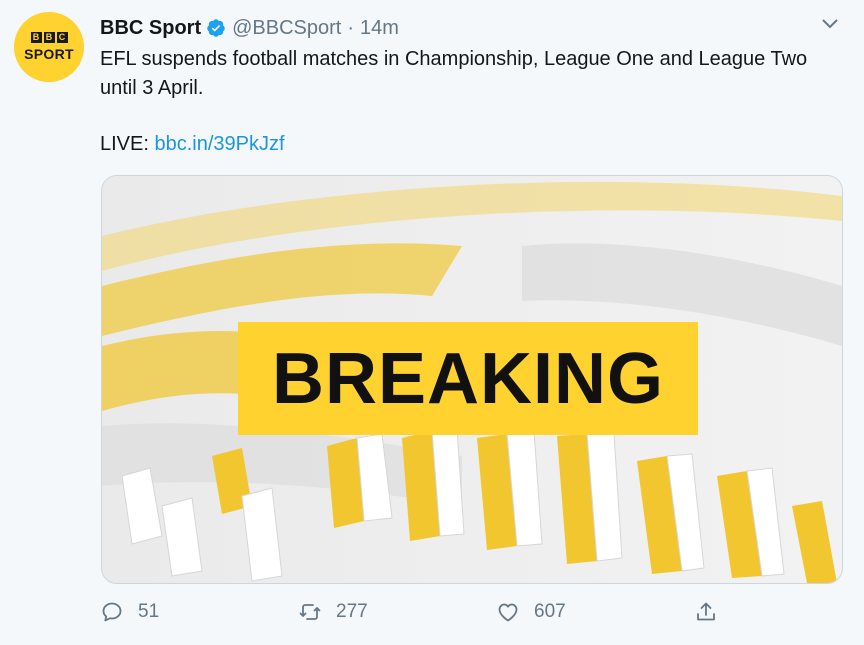 The height and width of the screenshot is (645, 864). I want to click on tweet-timestamp: 14m, so click(379, 28).